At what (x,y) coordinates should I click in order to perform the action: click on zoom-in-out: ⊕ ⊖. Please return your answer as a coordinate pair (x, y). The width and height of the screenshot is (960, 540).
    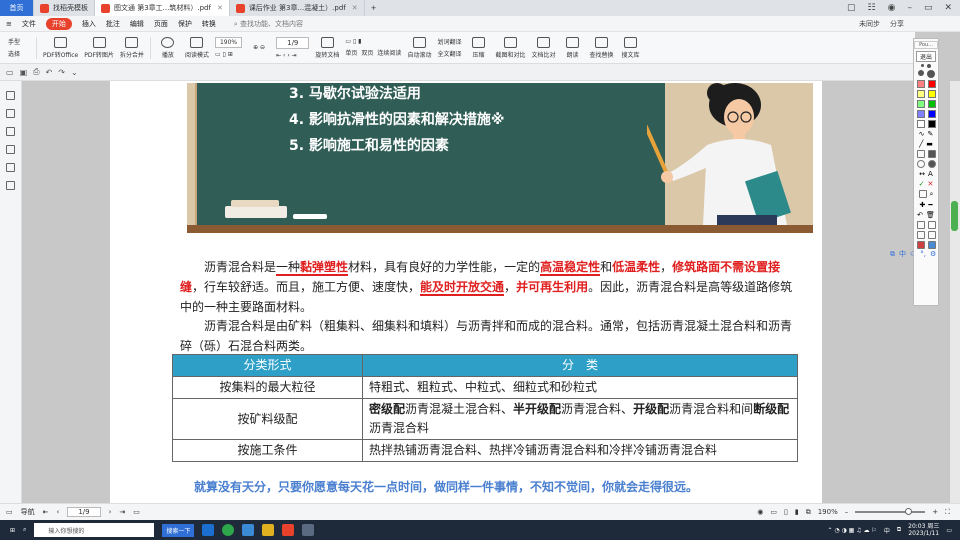
    Looking at the image, I should click on (259, 47).